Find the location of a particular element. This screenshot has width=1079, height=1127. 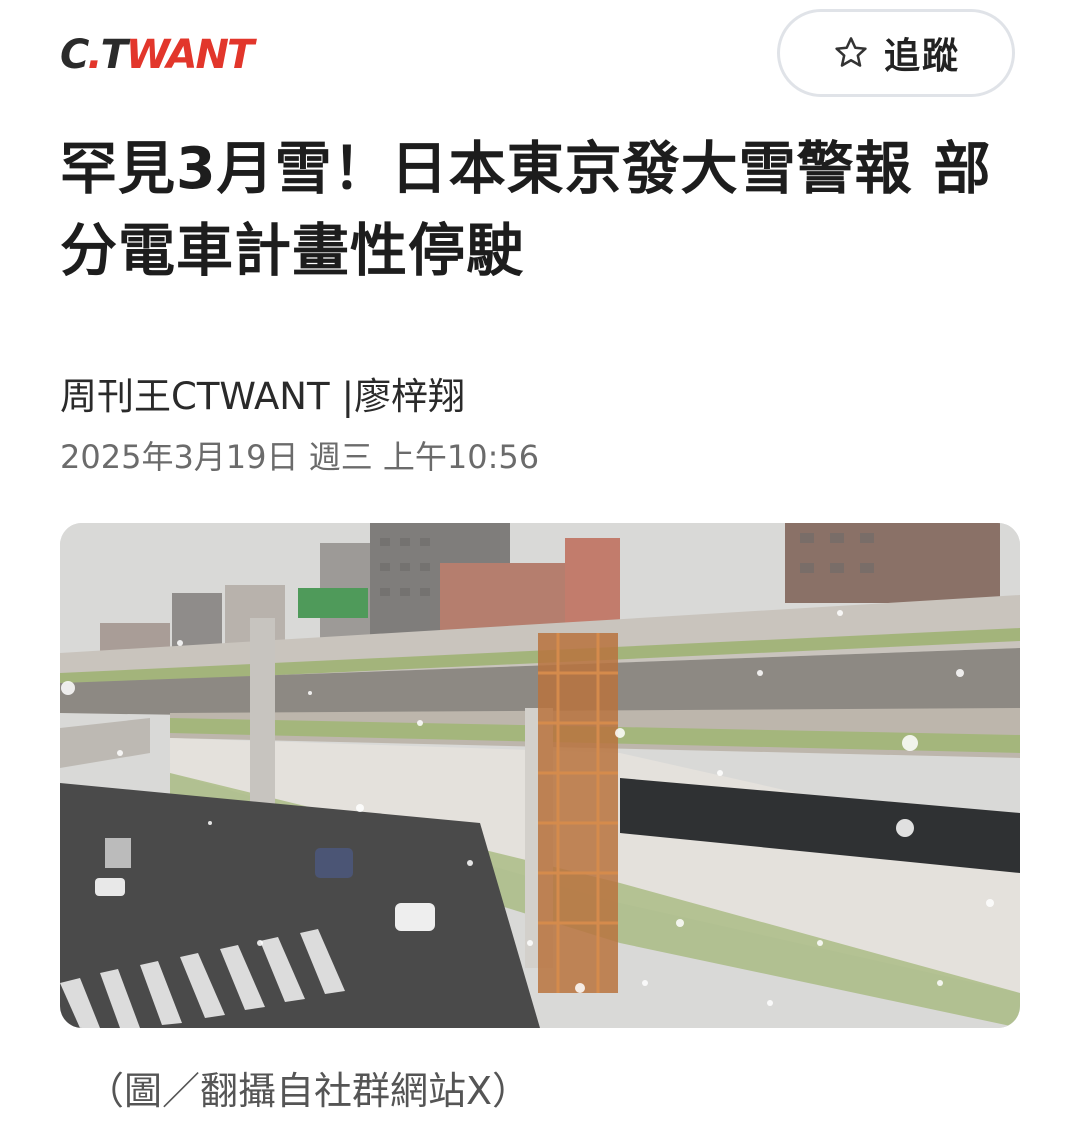

byline: 周刊王CTWANT |廖梓翔 is located at coordinates (262, 397).